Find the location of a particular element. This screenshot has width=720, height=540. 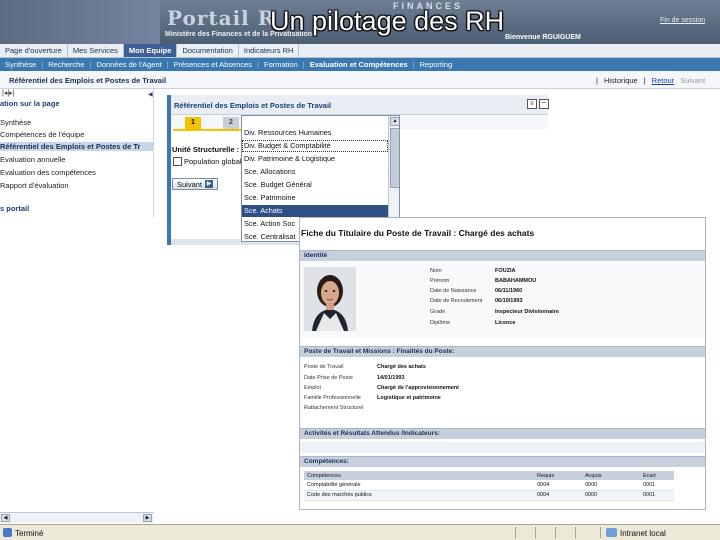

tab-indicateurs-rh: Indicateurs RH is located at coordinates (269, 50).